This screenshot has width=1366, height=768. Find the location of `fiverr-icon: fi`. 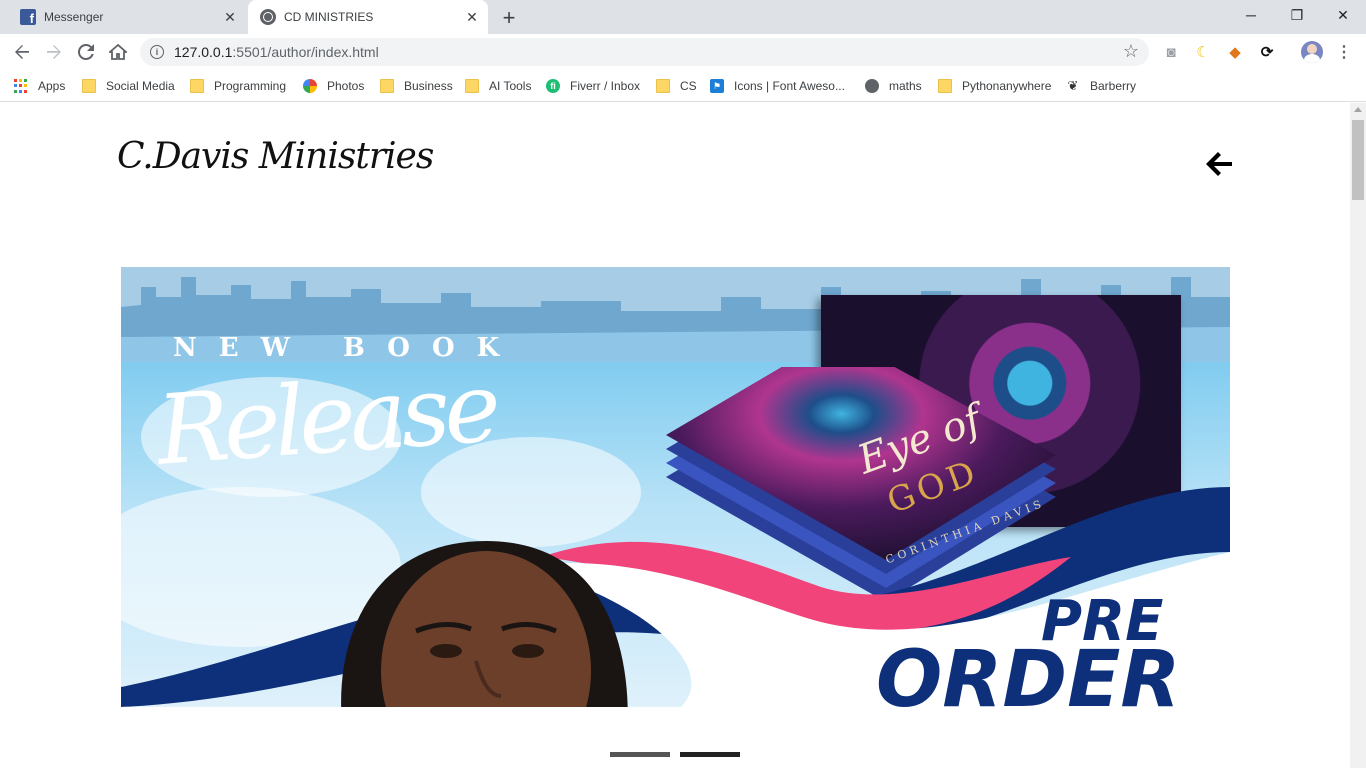

fiverr-icon: fi is located at coordinates (553, 86).